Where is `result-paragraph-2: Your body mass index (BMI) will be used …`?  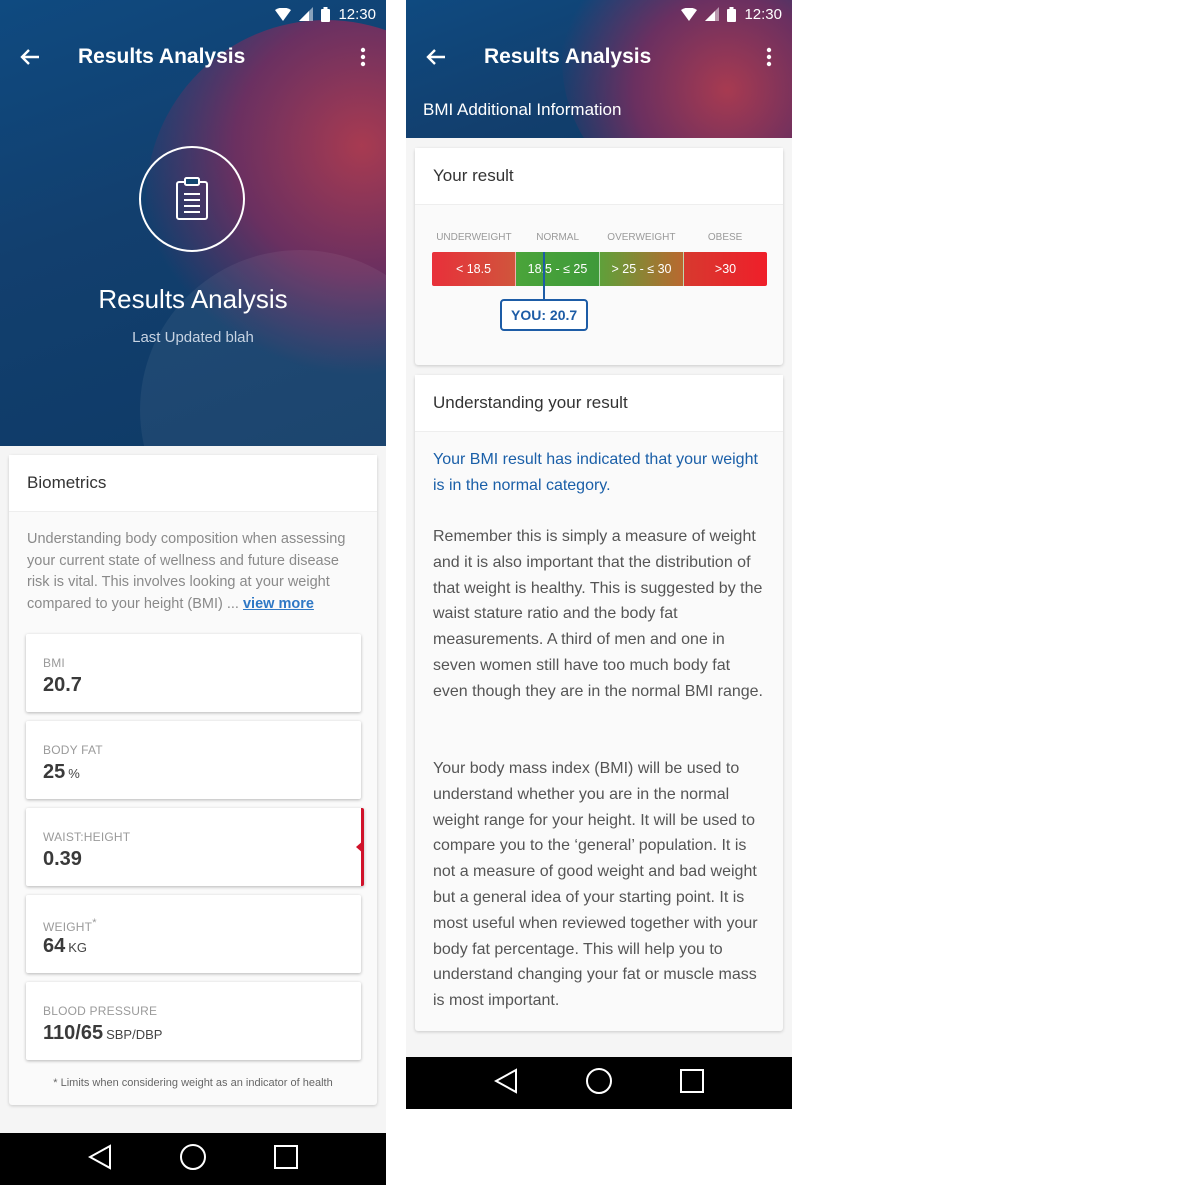
result-paragraph-2: Your body mass index (BMI) will be used … is located at coordinates (595, 885).